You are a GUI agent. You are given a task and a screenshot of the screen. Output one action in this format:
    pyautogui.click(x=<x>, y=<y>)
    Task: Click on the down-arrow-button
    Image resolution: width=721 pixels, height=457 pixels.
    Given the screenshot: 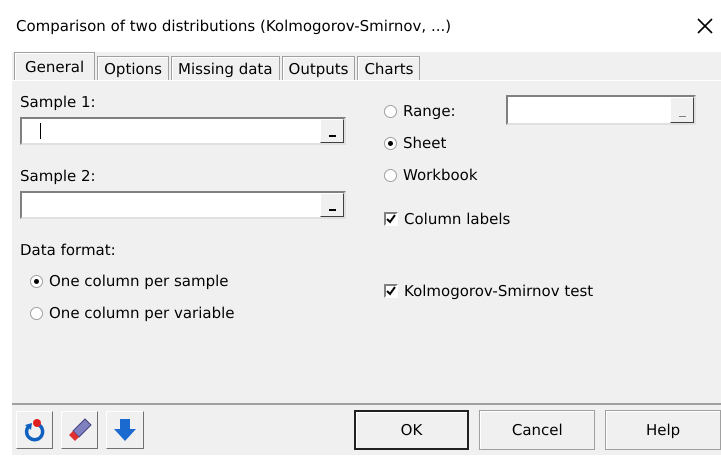 What is the action you would take?
    pyautogui.click(x=125, y=430)
    